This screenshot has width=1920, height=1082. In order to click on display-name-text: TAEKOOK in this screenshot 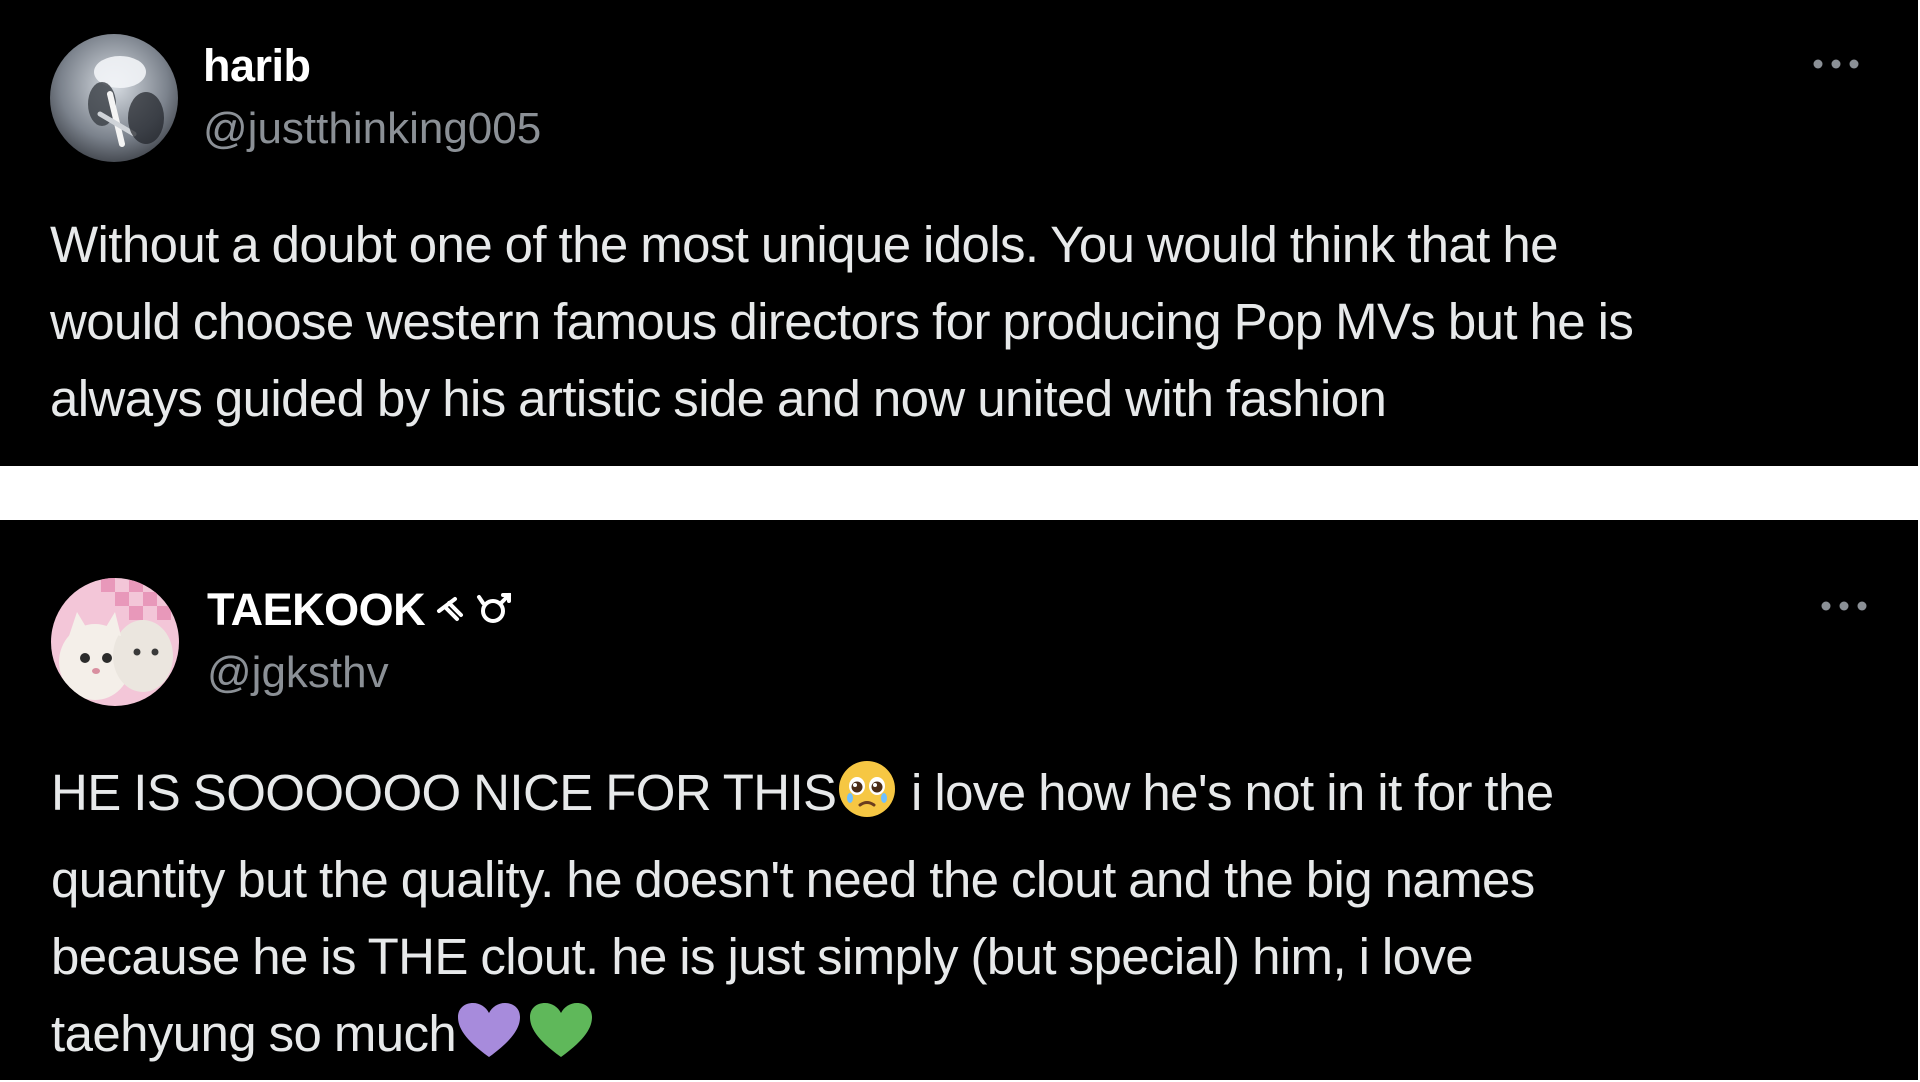, I will do `click(316, 609)`.